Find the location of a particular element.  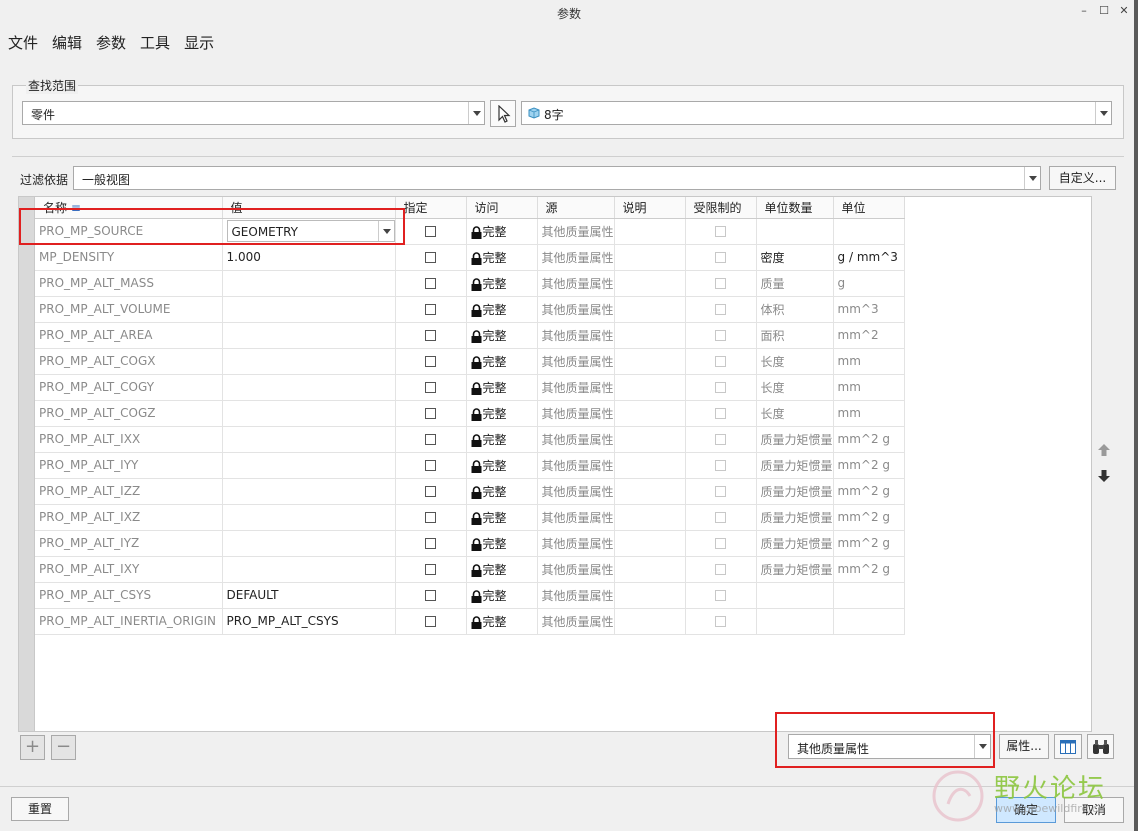

unit-quantity-cell: 质量 is located at coordinates (795, 283).